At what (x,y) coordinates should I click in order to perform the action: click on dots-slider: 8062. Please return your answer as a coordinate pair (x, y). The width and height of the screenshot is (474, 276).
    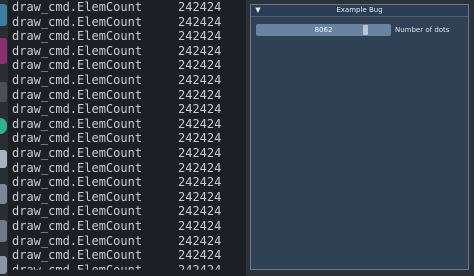
    Looking at the image, I should click on (323, 30).